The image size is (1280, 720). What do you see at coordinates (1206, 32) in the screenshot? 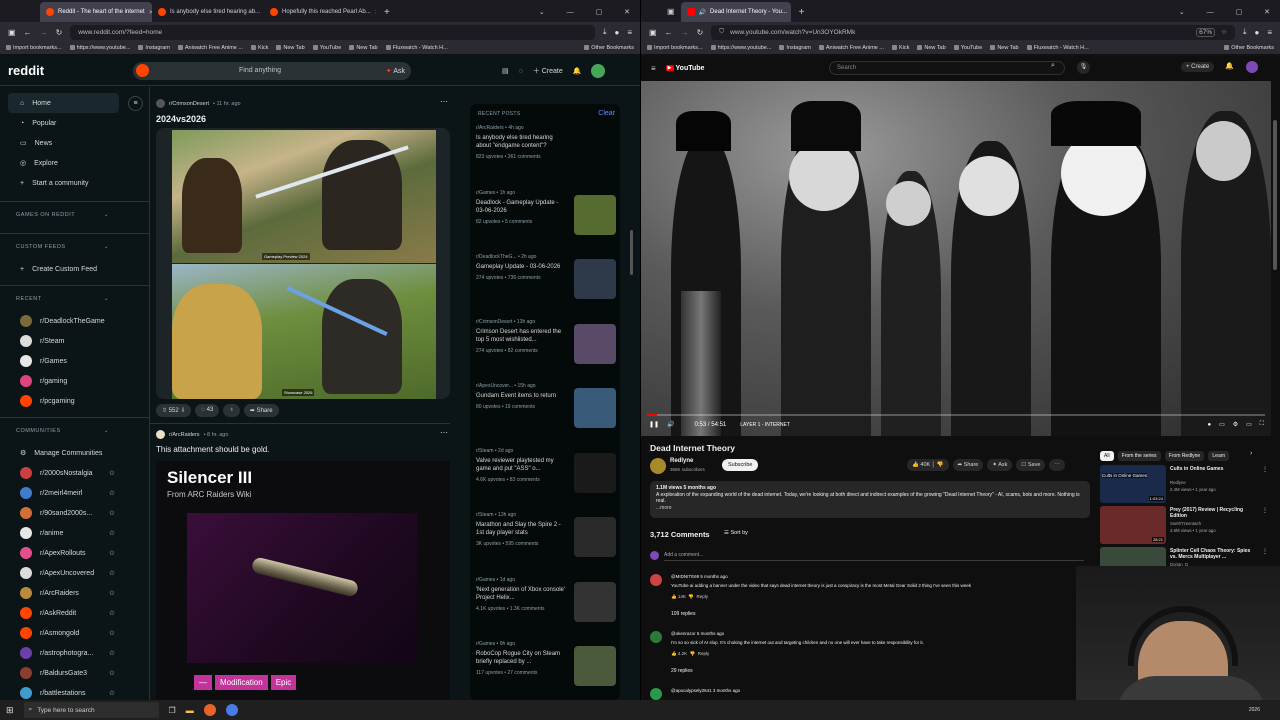
I see `zoom-level: 67%` at bounding box center [1206, 32].